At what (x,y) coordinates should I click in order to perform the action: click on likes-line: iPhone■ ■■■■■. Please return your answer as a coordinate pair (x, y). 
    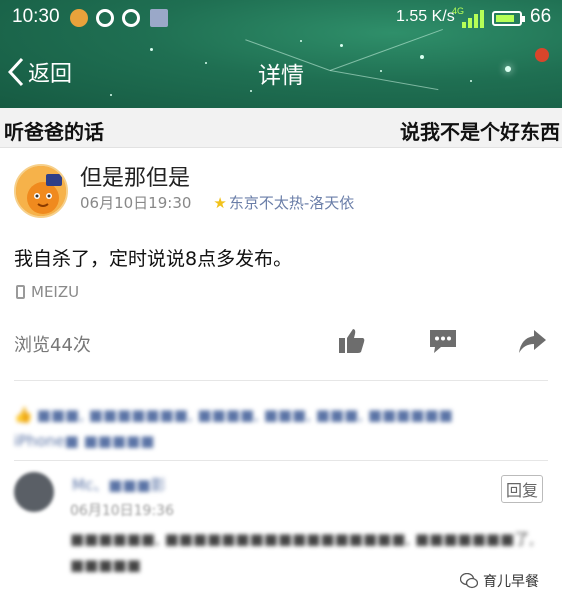
    Looking at the image, I should click on (84, 441).